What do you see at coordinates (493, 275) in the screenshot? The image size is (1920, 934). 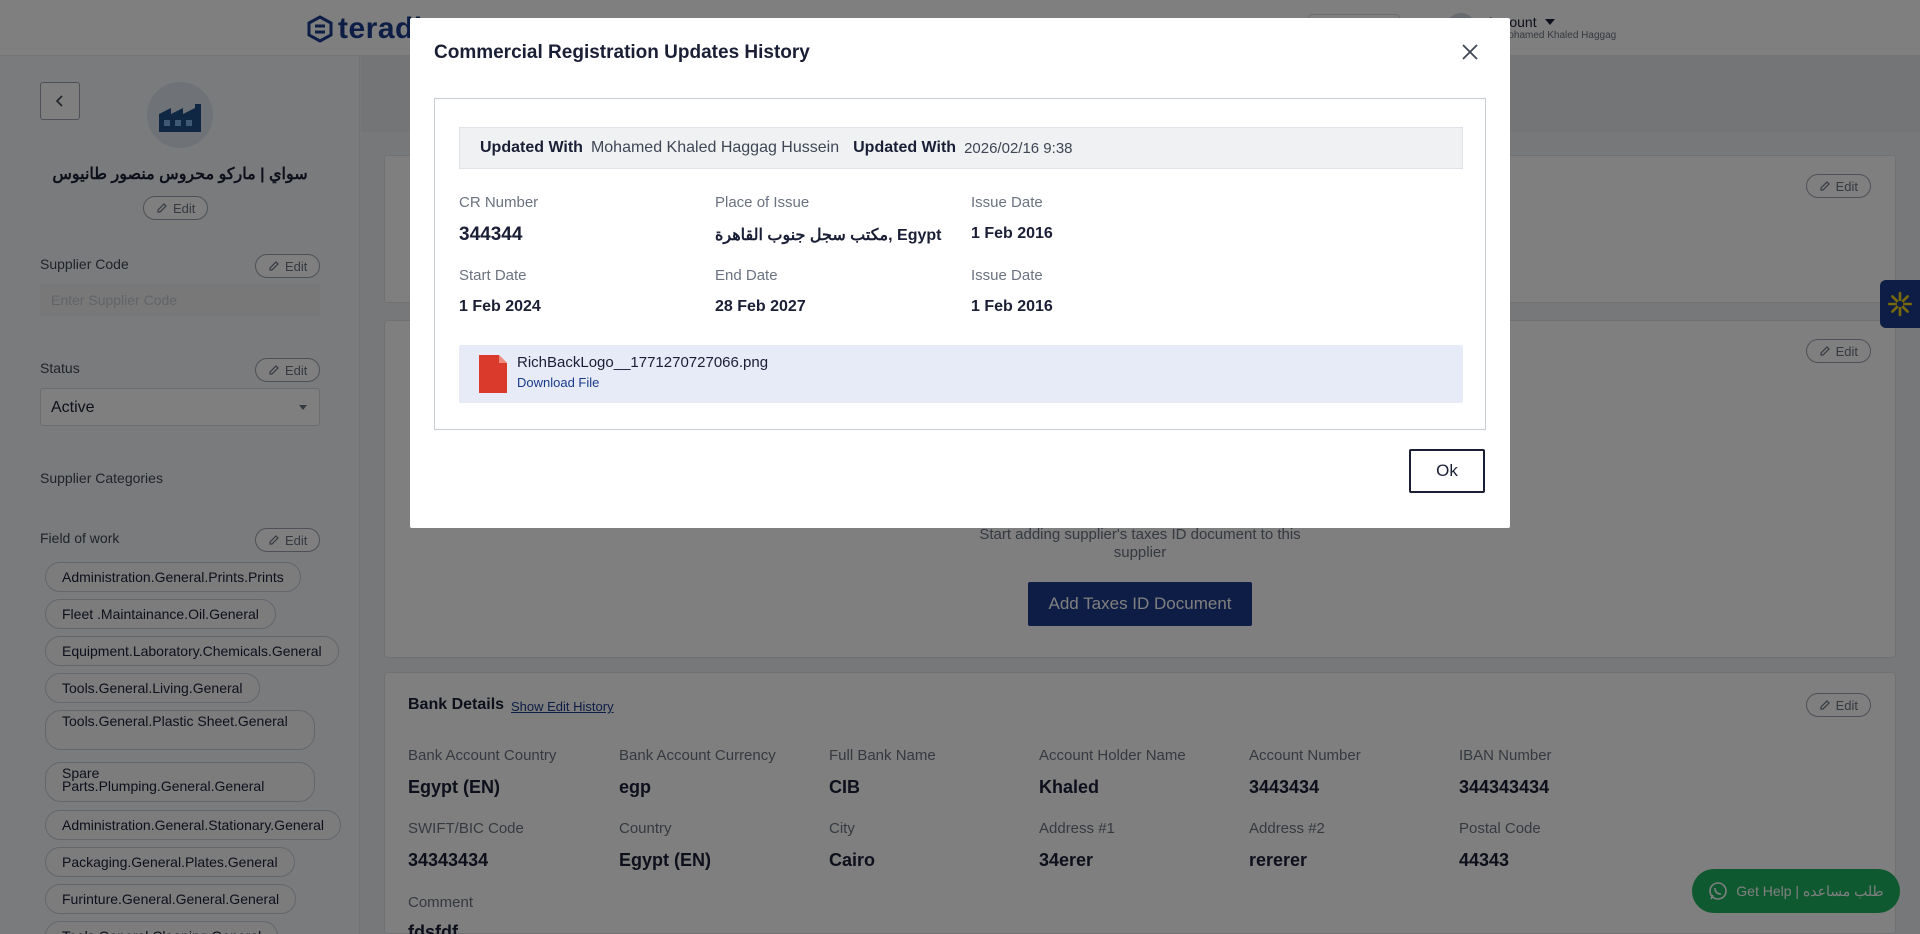 I see `start-date-label: Start Date` at bounding box center [493, 275].